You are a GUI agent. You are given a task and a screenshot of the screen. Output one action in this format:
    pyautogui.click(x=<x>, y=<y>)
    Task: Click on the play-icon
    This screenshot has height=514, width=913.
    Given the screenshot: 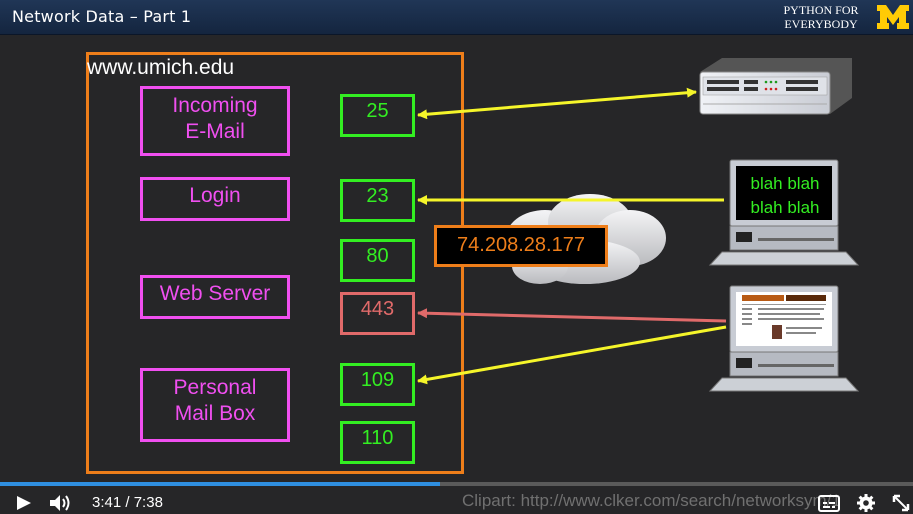 What is the action you would take?
    pyautogui.click(x=24, y=503)
    